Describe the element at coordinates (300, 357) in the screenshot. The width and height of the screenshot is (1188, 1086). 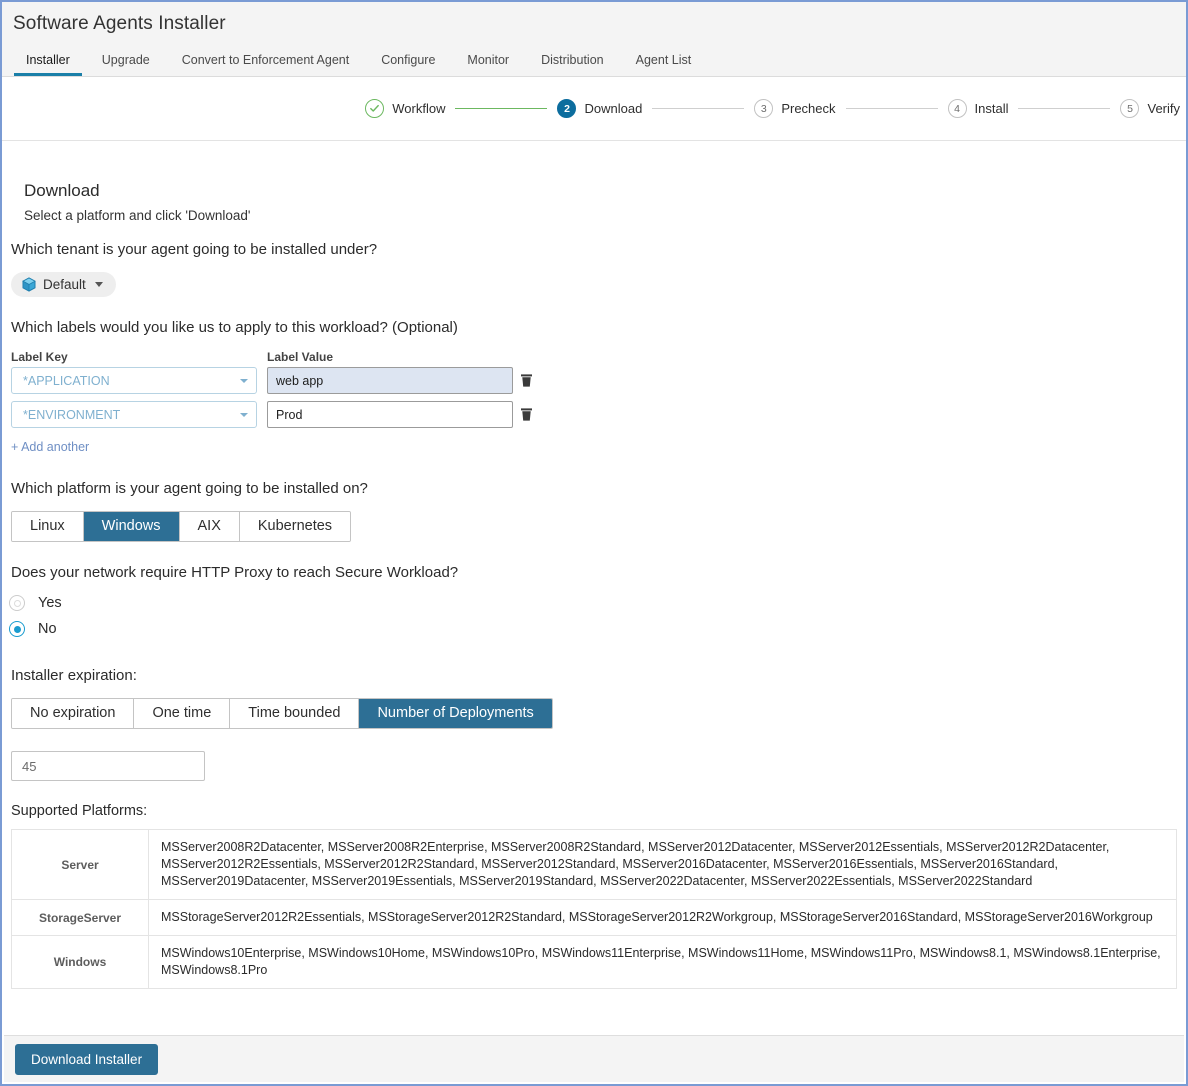
I see `label-value-header: Label Value` at that location.